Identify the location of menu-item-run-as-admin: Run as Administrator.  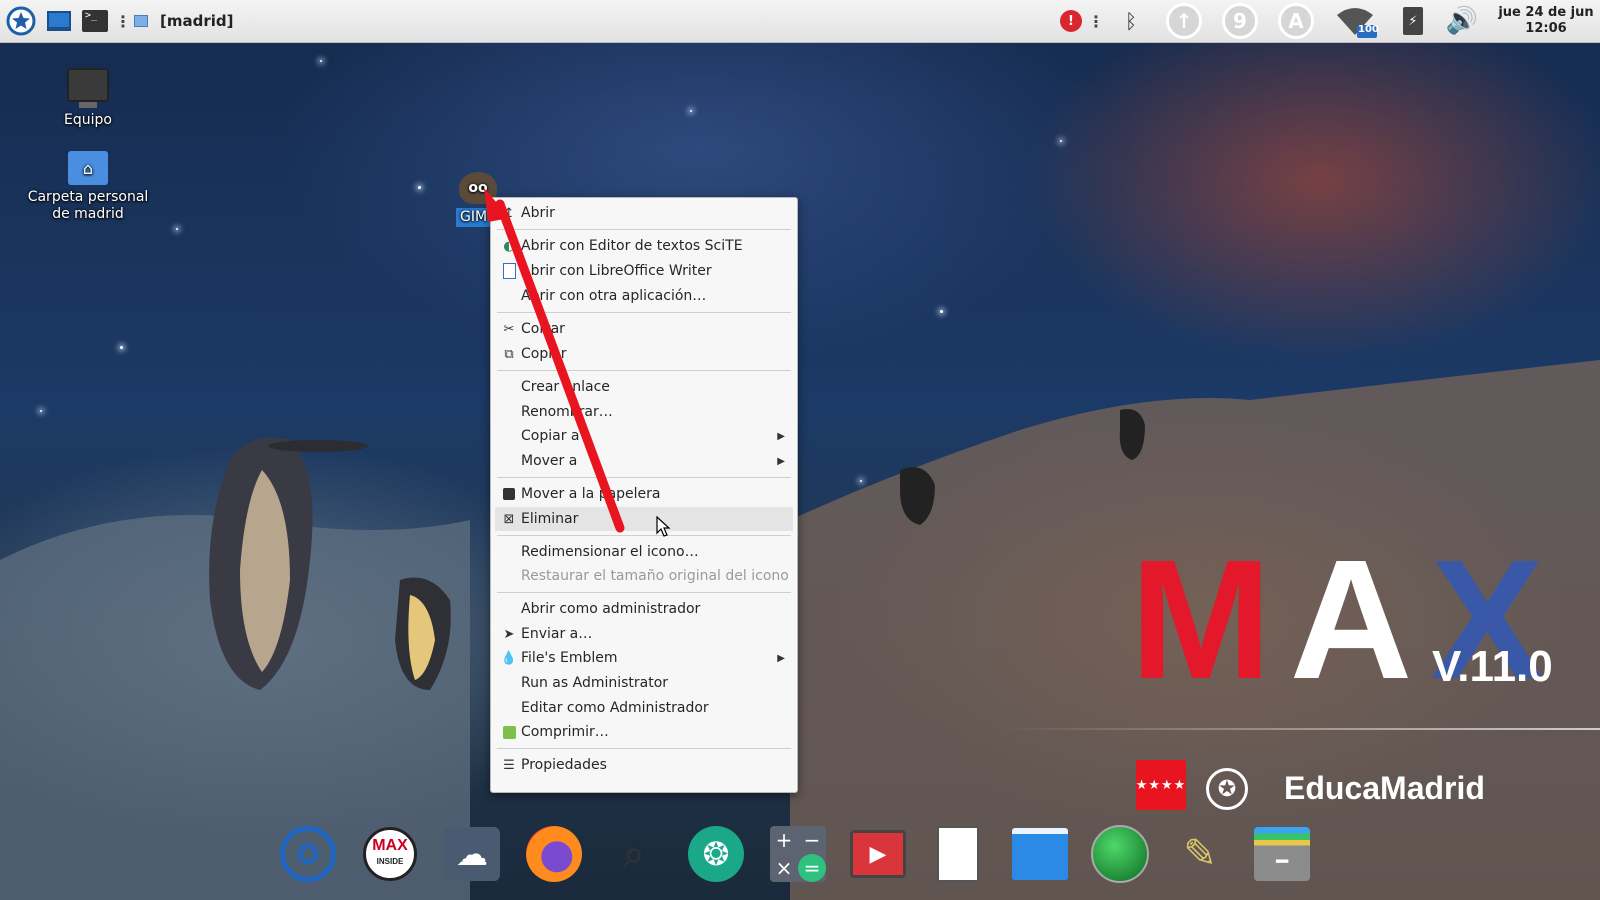
(644, 683).